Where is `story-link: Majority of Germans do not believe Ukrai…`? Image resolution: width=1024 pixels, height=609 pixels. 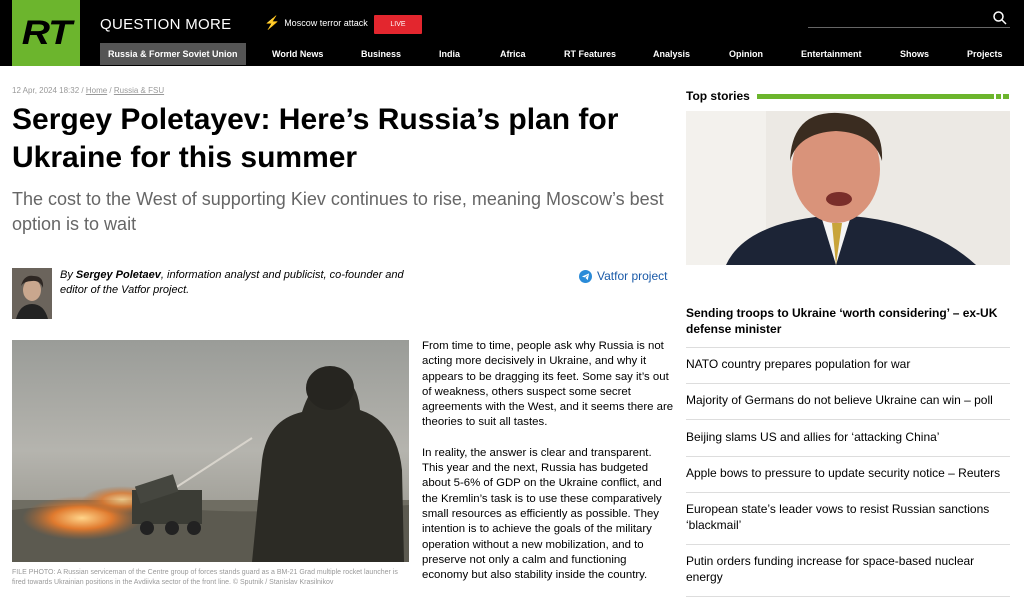
story-link: Majority of Germans do not believe Ukrai… is located at coordinates (848, 401).